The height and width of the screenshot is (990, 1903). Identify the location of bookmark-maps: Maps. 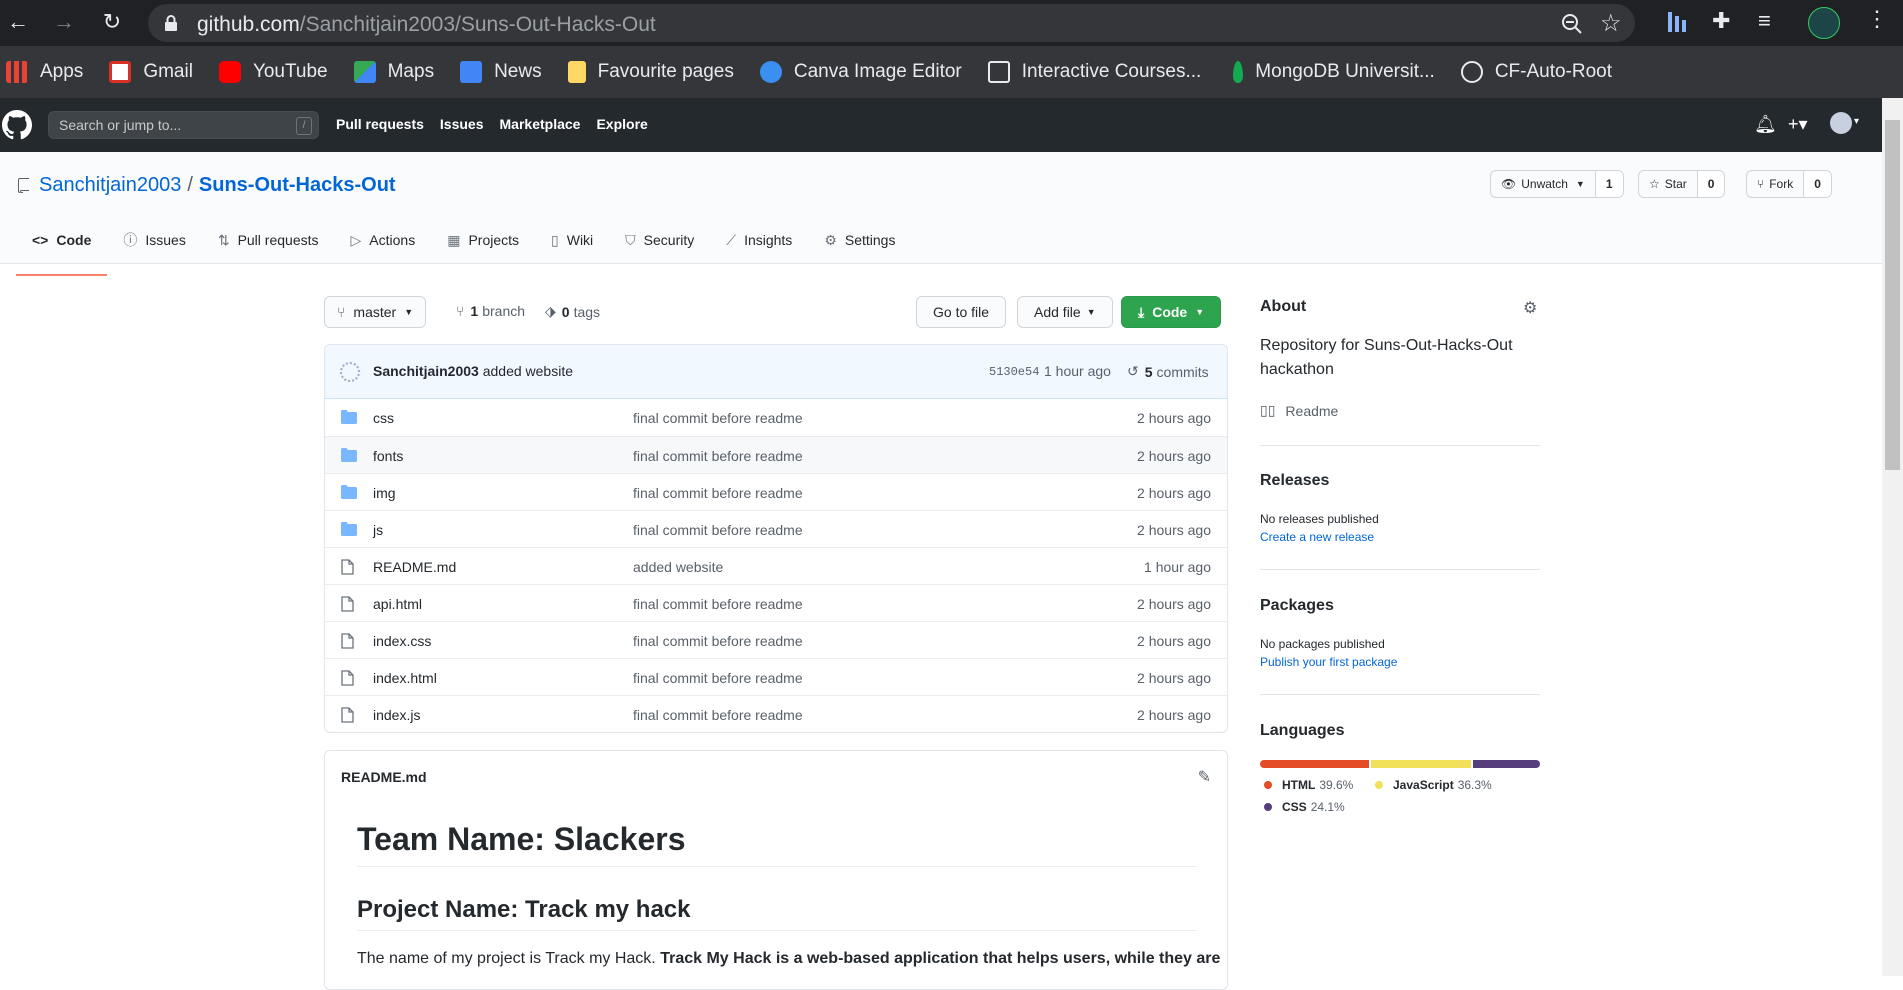
(393, 72).